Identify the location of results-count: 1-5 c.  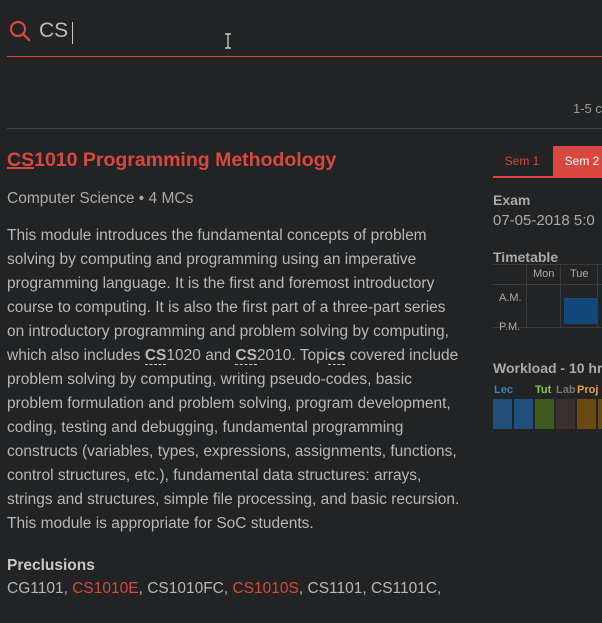
(587, 108).